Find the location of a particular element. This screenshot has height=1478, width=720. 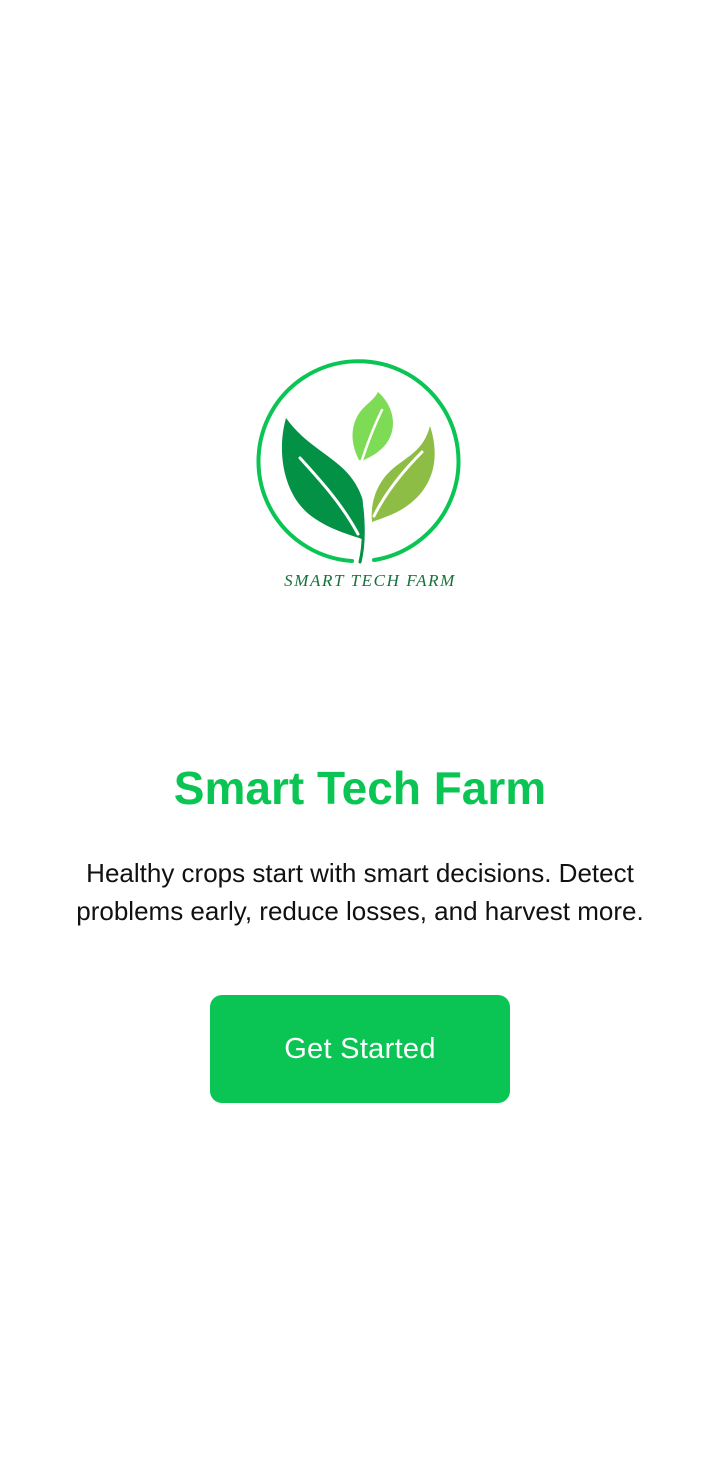

app-title: Smart Tech Farm is located at coordinates (360, 788).